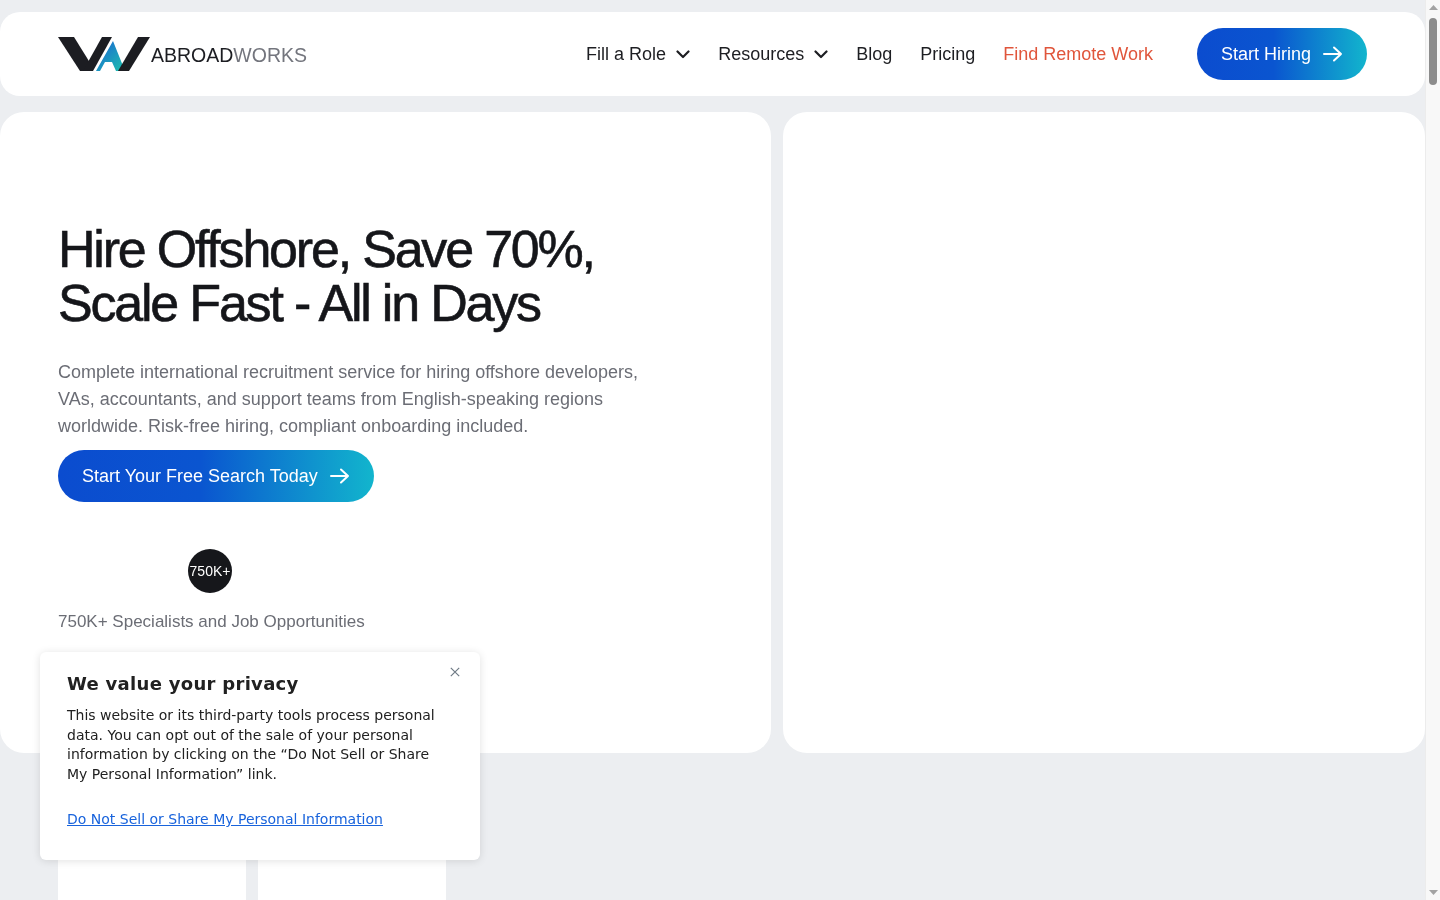  What do you see at coordinates (104, 54) in the screenshot?
I see `logo-icon` at bounding box center [104, 54].